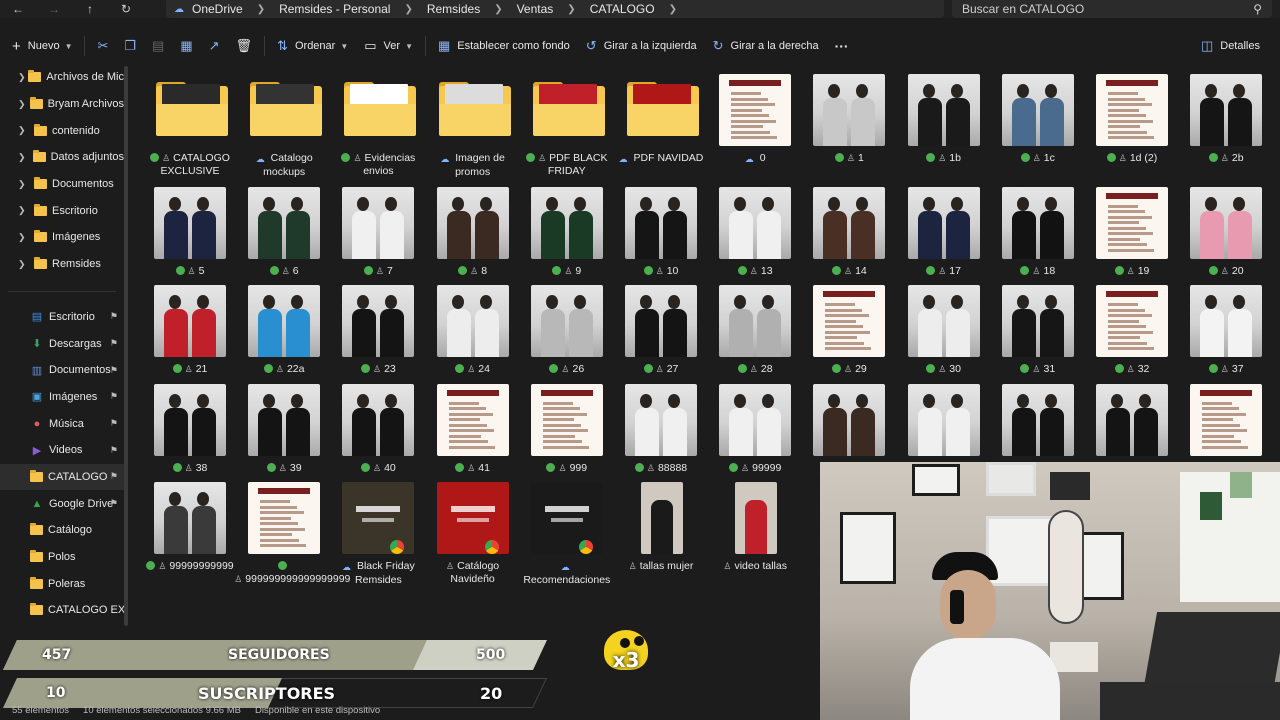  What do you see at coordinates (62, 237) in the screenshot?
I see `sidebar-tree-item: ❯ Imágenes` at bounding box center [62, 237].